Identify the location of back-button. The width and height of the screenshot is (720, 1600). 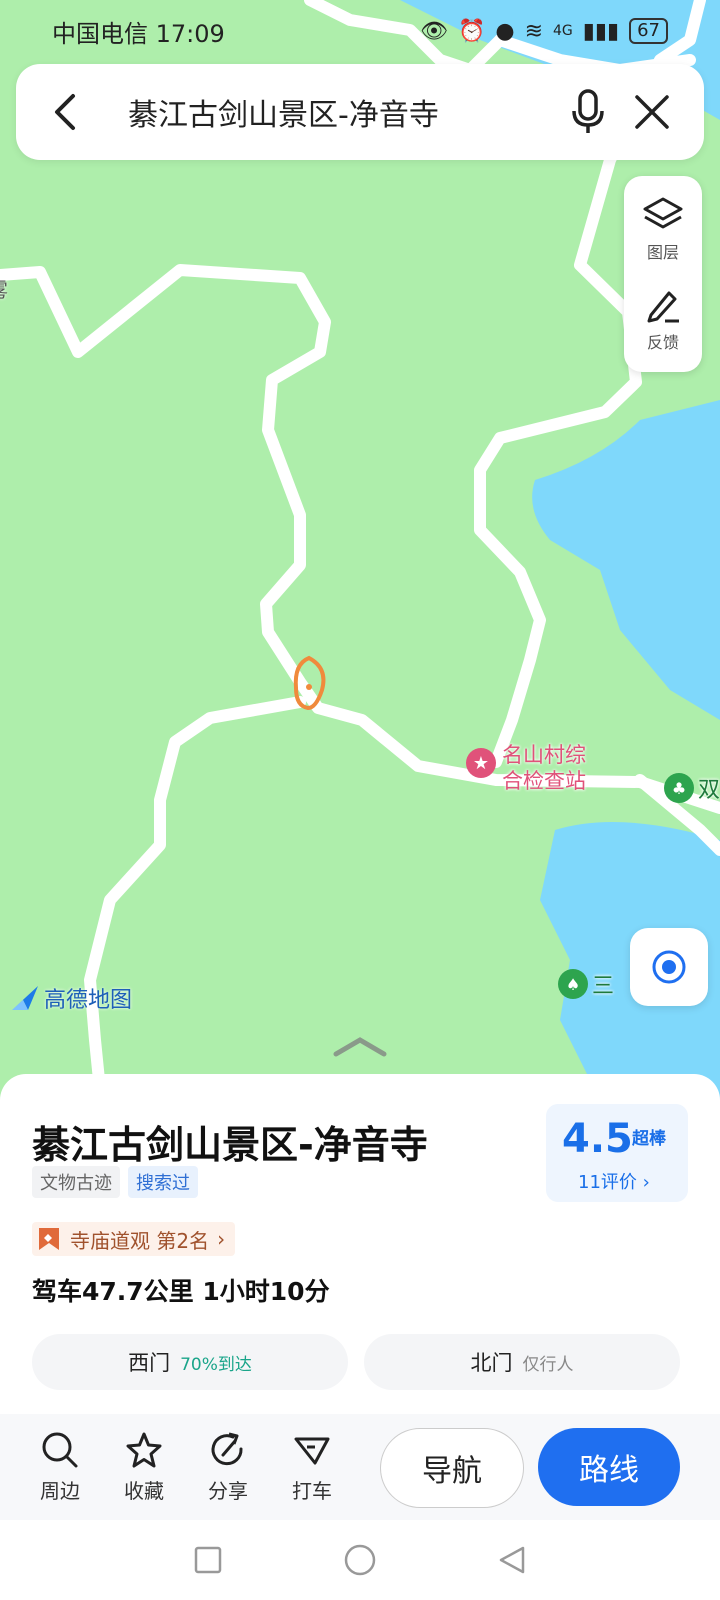
(64, 112).